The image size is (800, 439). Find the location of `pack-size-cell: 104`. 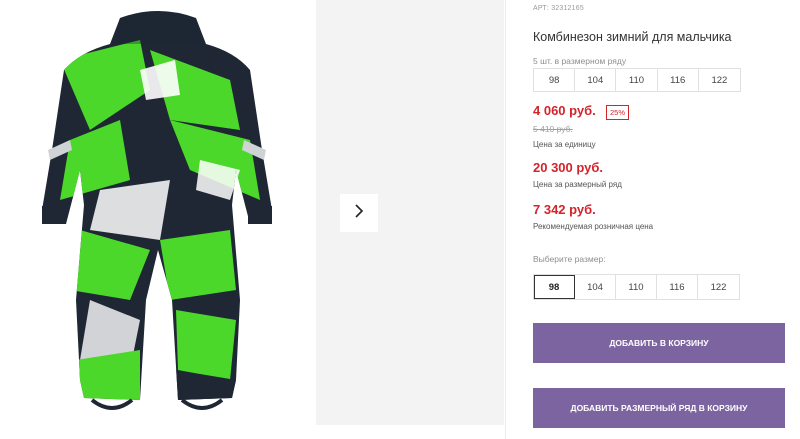

pack-size-cell: 104 is located at coordinates (596, 80).